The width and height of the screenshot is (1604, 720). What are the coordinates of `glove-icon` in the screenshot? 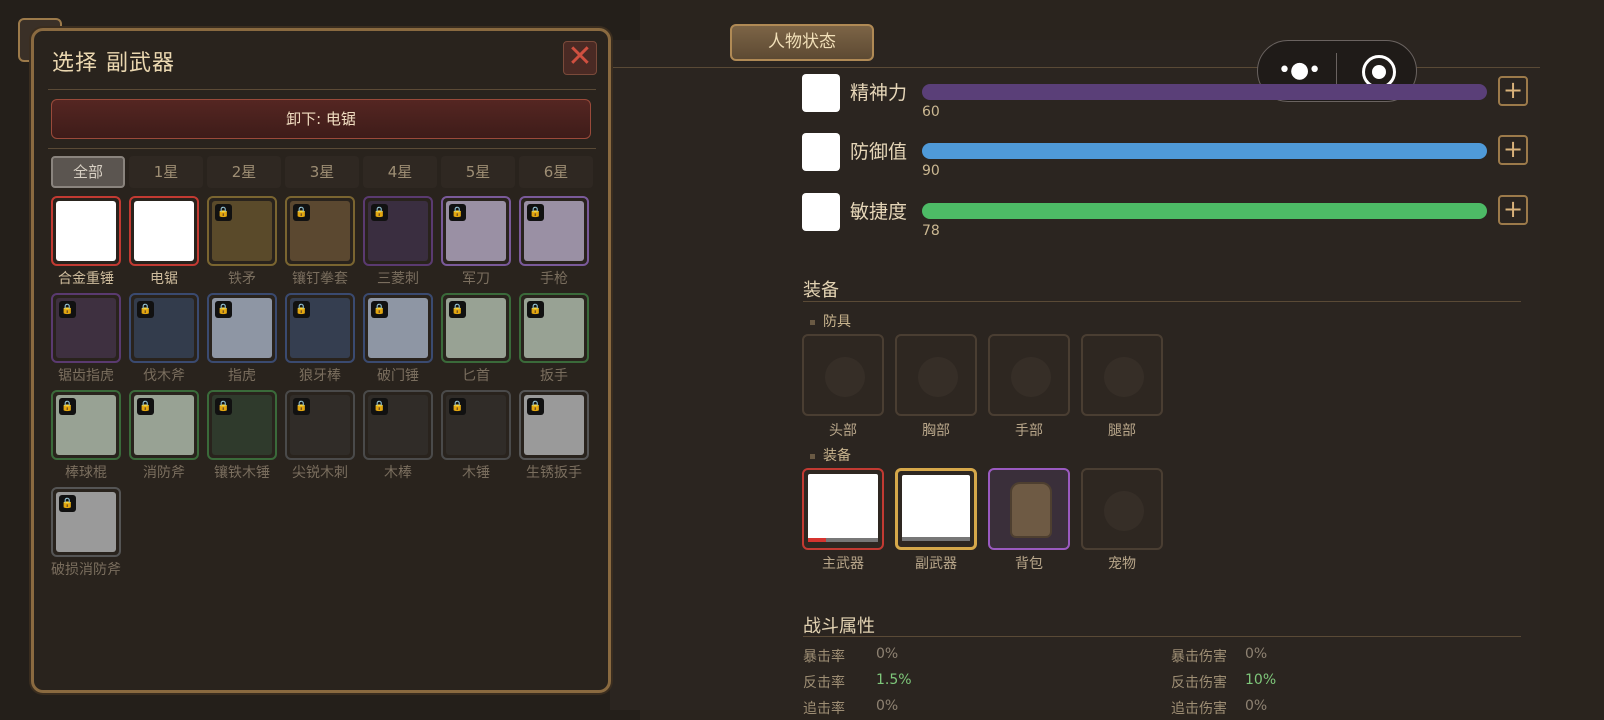 It's located at (1031, 377).